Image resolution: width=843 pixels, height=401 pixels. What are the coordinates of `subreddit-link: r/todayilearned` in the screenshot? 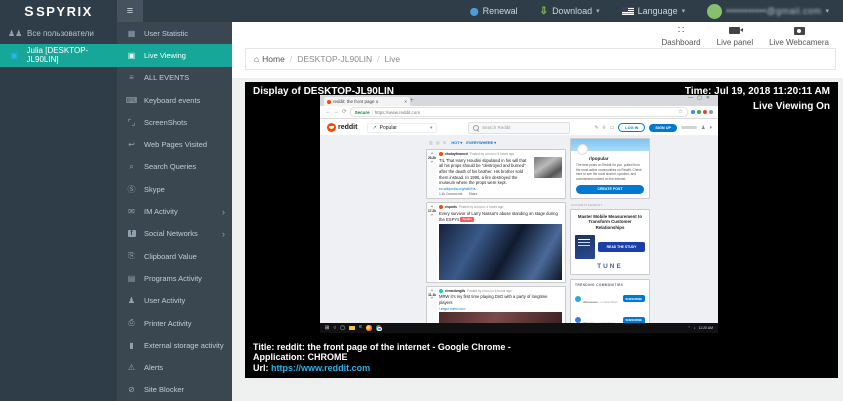 It's located at (456, 154).